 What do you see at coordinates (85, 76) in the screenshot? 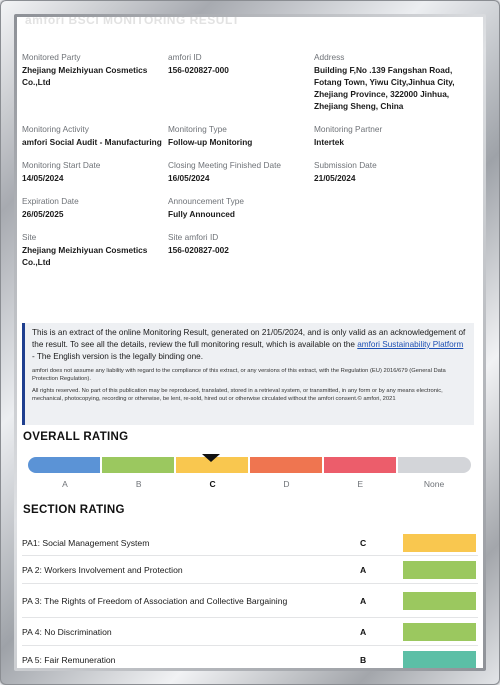
I see `monitored-party-value: Zhejiang Meizhiyuan Cosmetics Co.,Ltd` at bounding box center [85, 76].